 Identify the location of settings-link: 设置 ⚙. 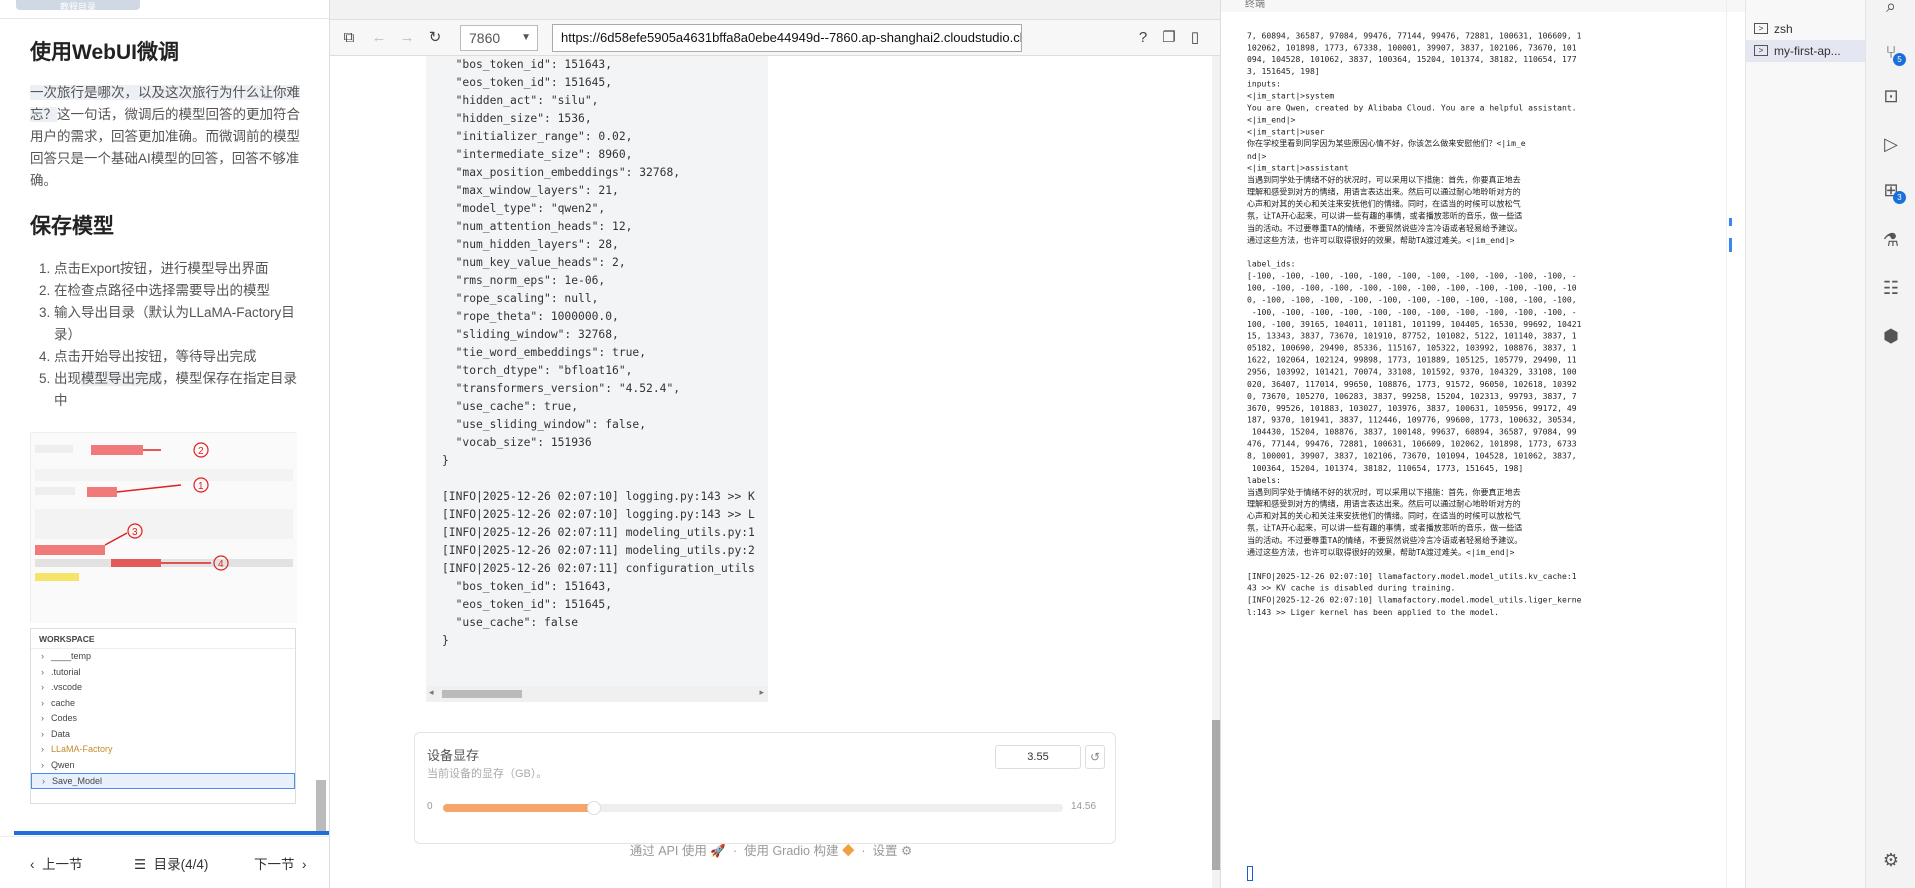
(893, 851).